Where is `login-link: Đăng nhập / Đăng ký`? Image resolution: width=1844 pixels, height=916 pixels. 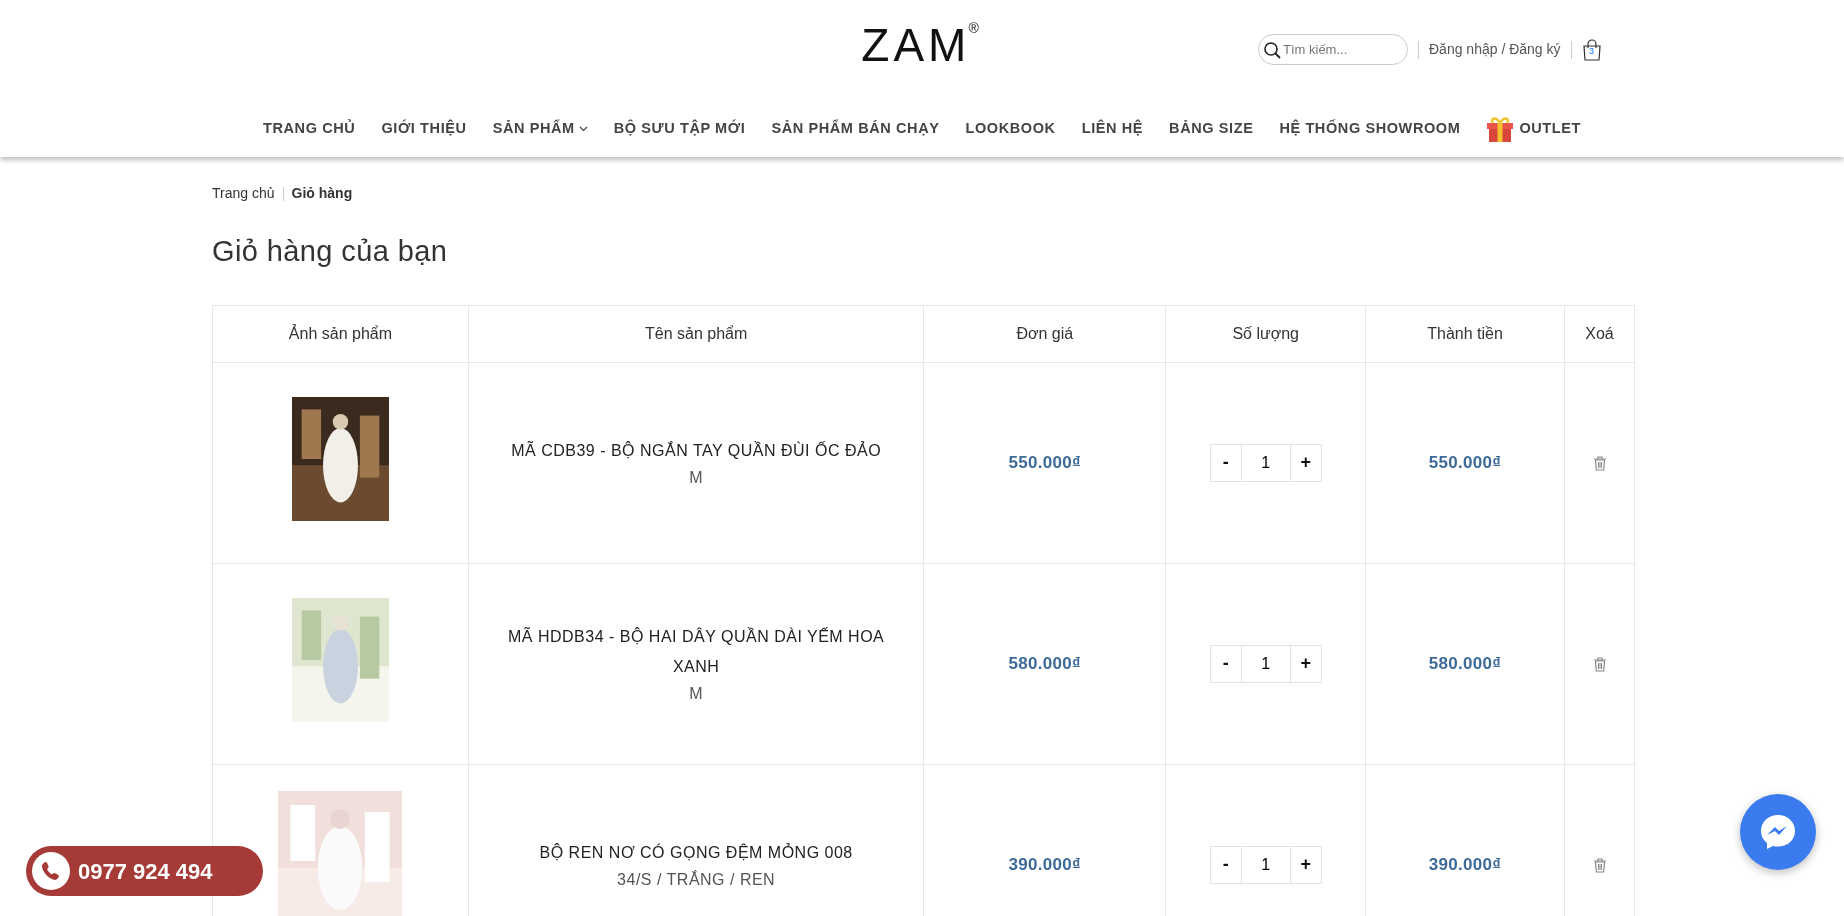 login-link: Đăng nhập / Đăng ký is located at coordinates (1495, 49).